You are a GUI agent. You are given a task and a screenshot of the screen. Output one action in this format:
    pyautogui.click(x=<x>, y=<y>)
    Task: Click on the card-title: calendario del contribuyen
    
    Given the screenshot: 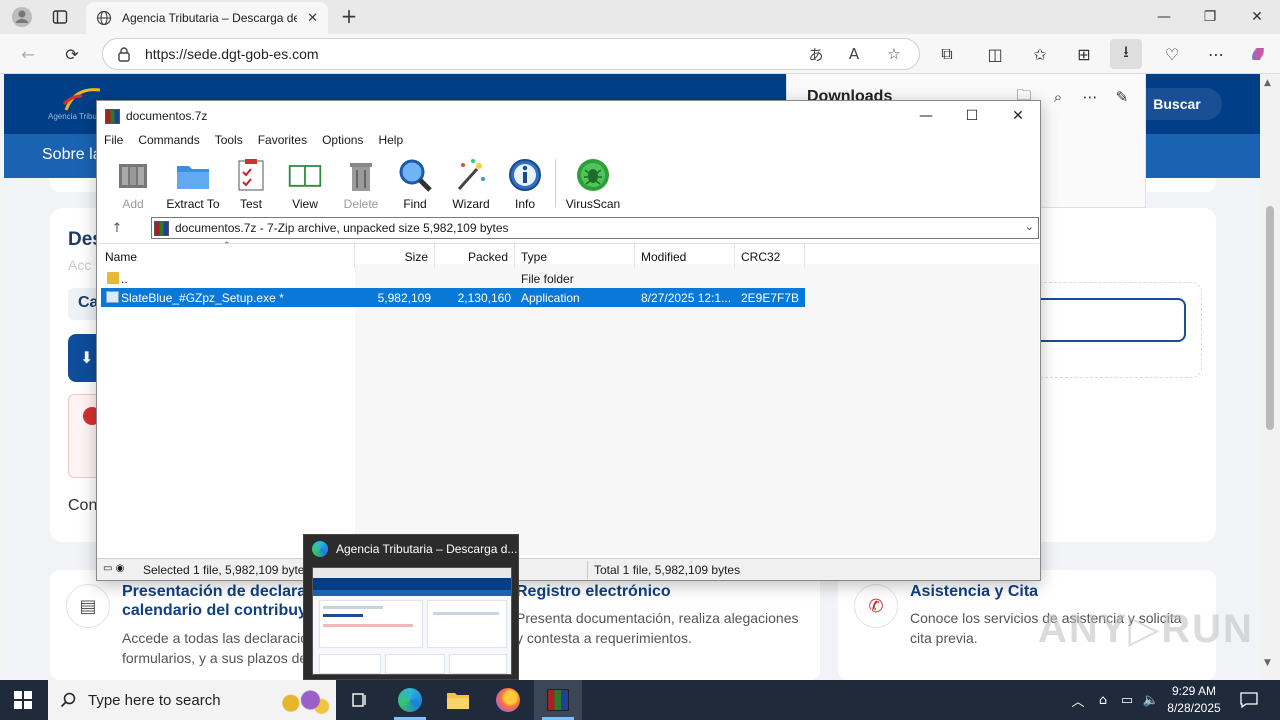 What is the action you would take?
    pyautogui.click(x=224, y=610)
    